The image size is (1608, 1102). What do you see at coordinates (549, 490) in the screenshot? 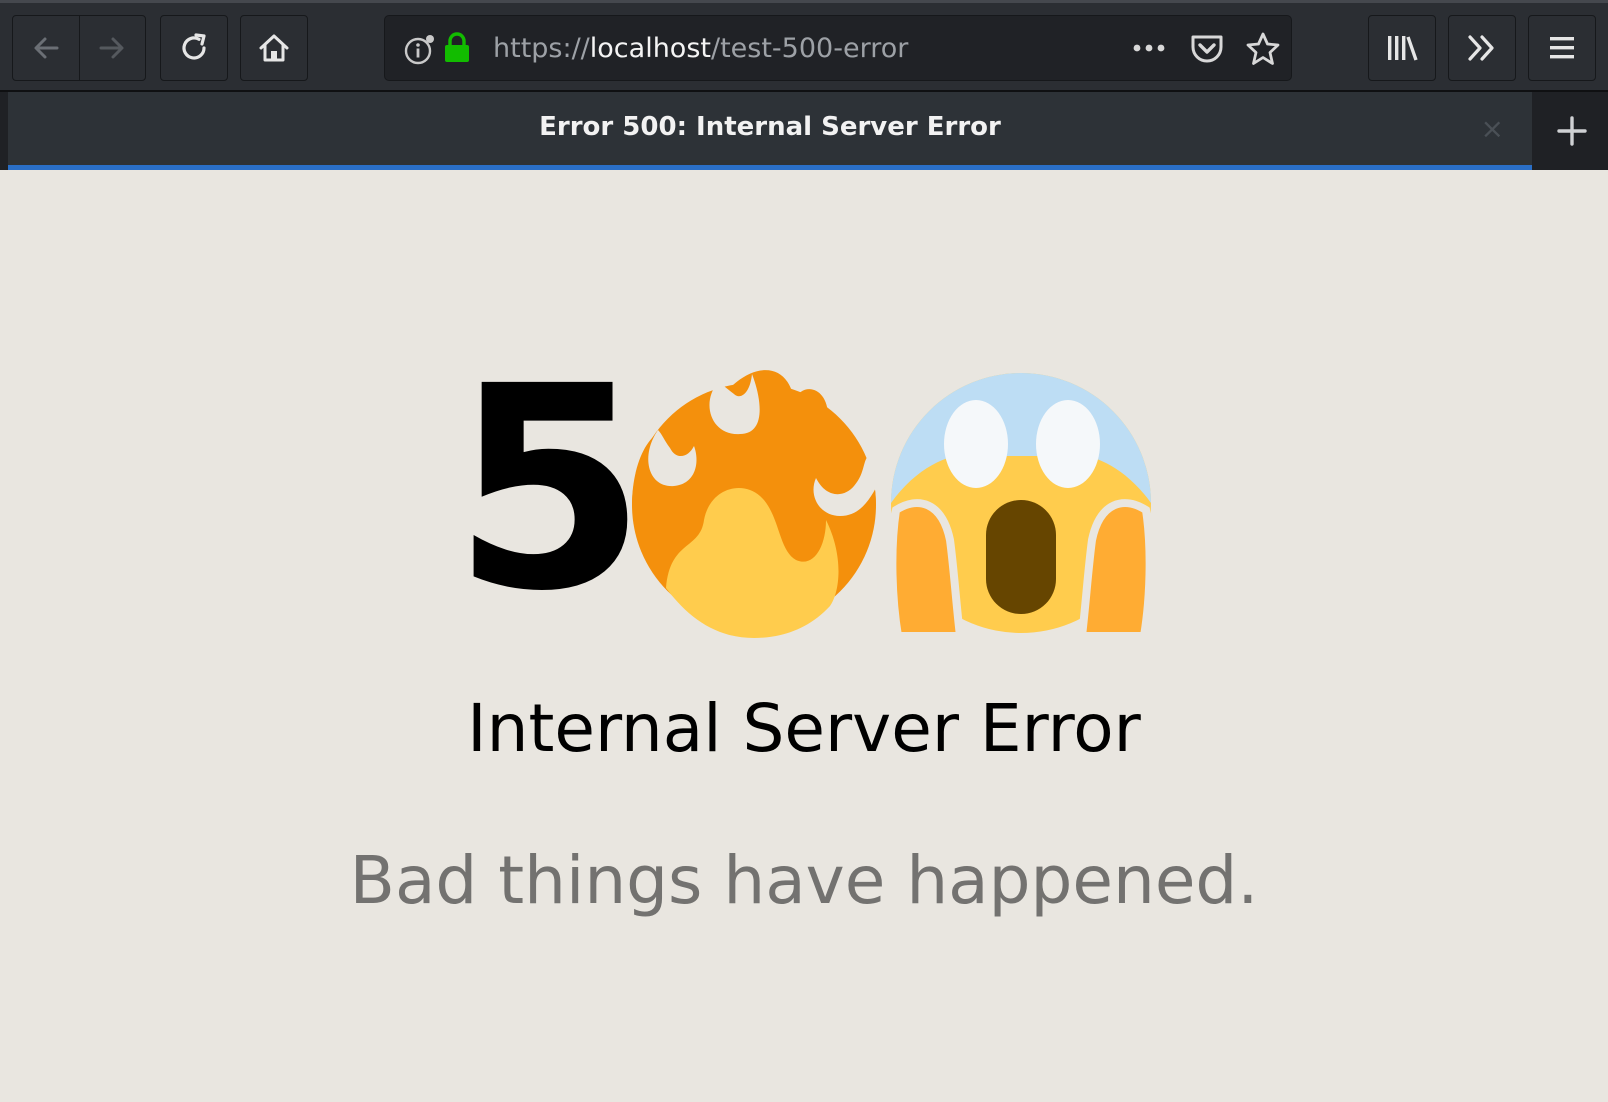
I see `error-code-digit: 5` at bounding box center [549, 490].